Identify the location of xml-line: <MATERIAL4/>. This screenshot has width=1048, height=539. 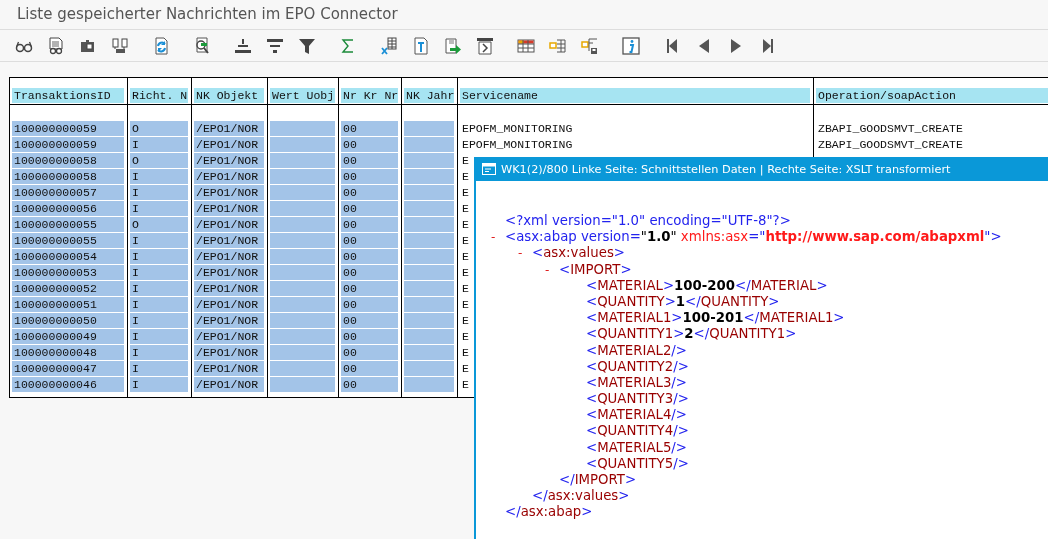
(636, 415).